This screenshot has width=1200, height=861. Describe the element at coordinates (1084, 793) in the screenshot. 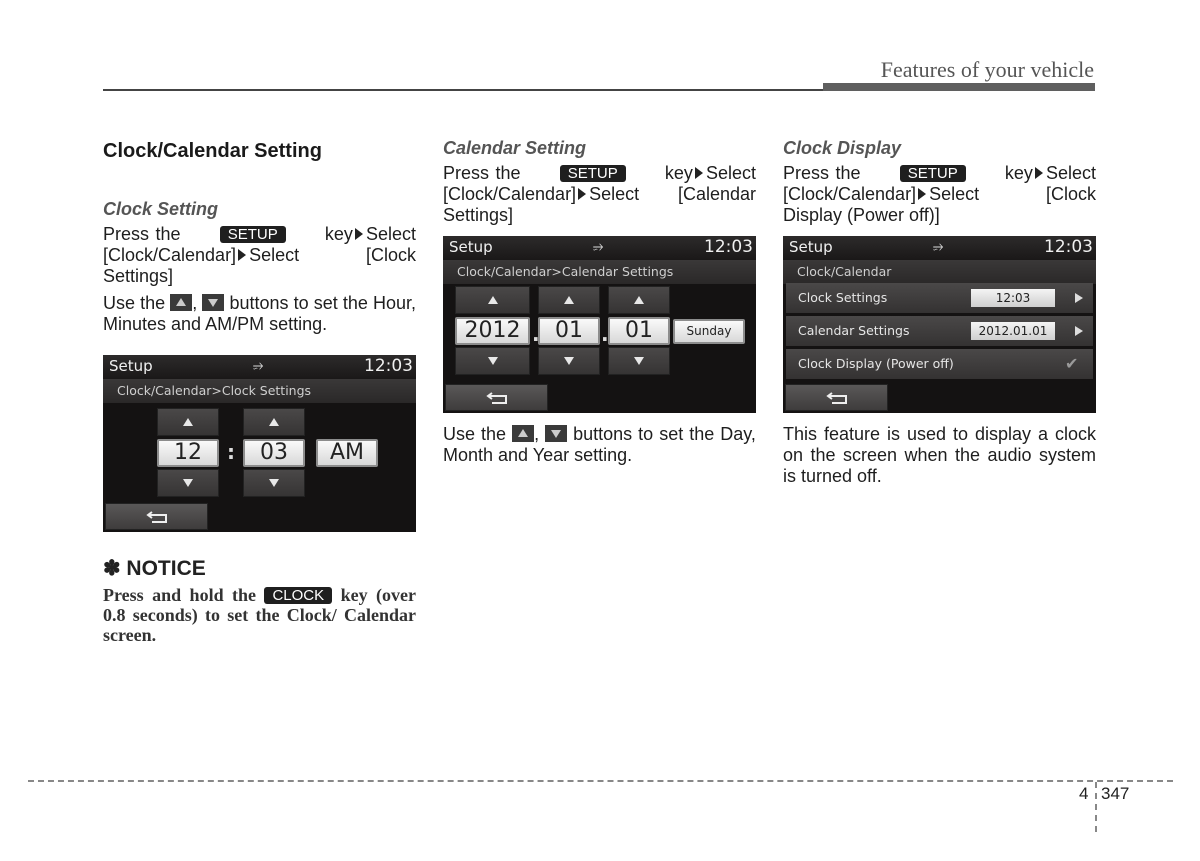

I see `chapter-number: 4` at that location.